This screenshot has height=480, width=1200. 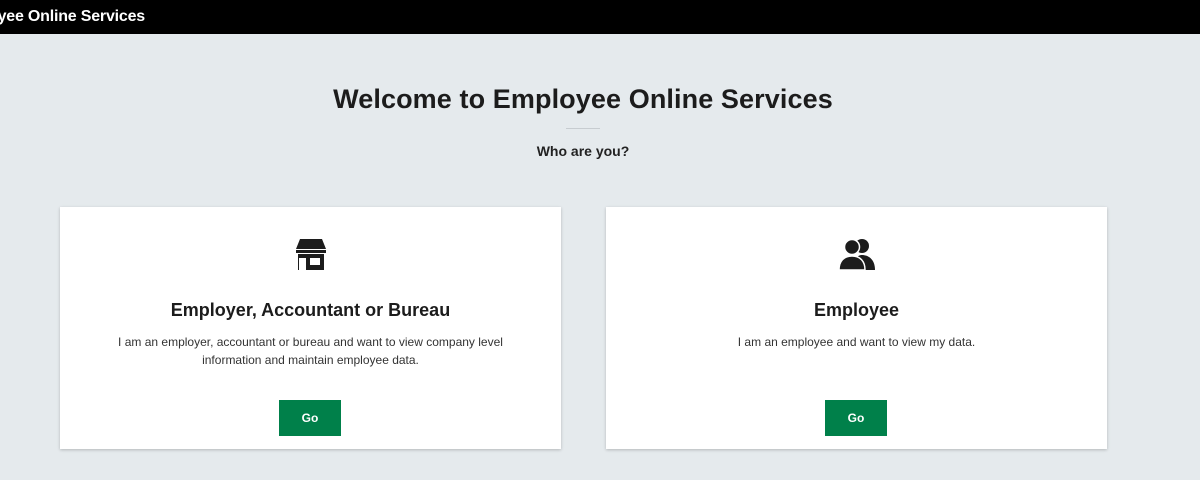 I want to click on app-title: oyee Online Services, so click(x=72, y=16).